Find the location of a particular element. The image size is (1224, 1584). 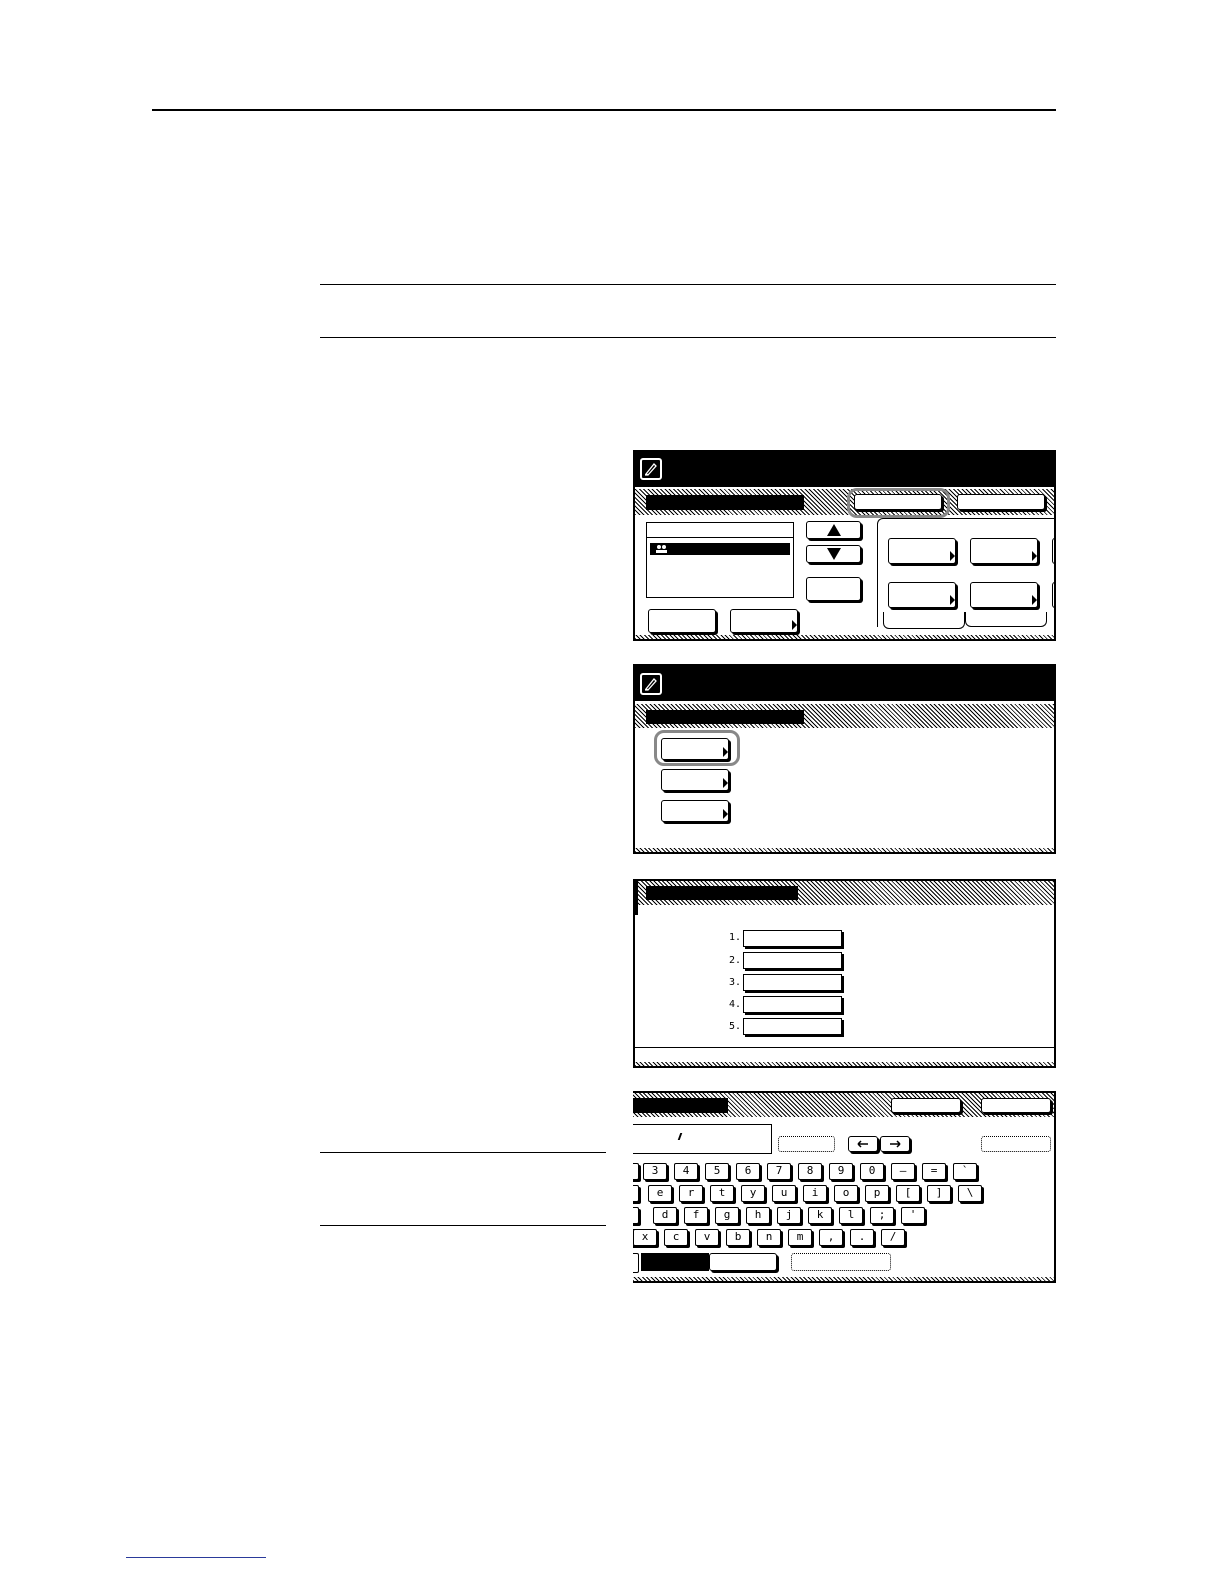

footer-link-underline is located at coordinates (196, 1557).